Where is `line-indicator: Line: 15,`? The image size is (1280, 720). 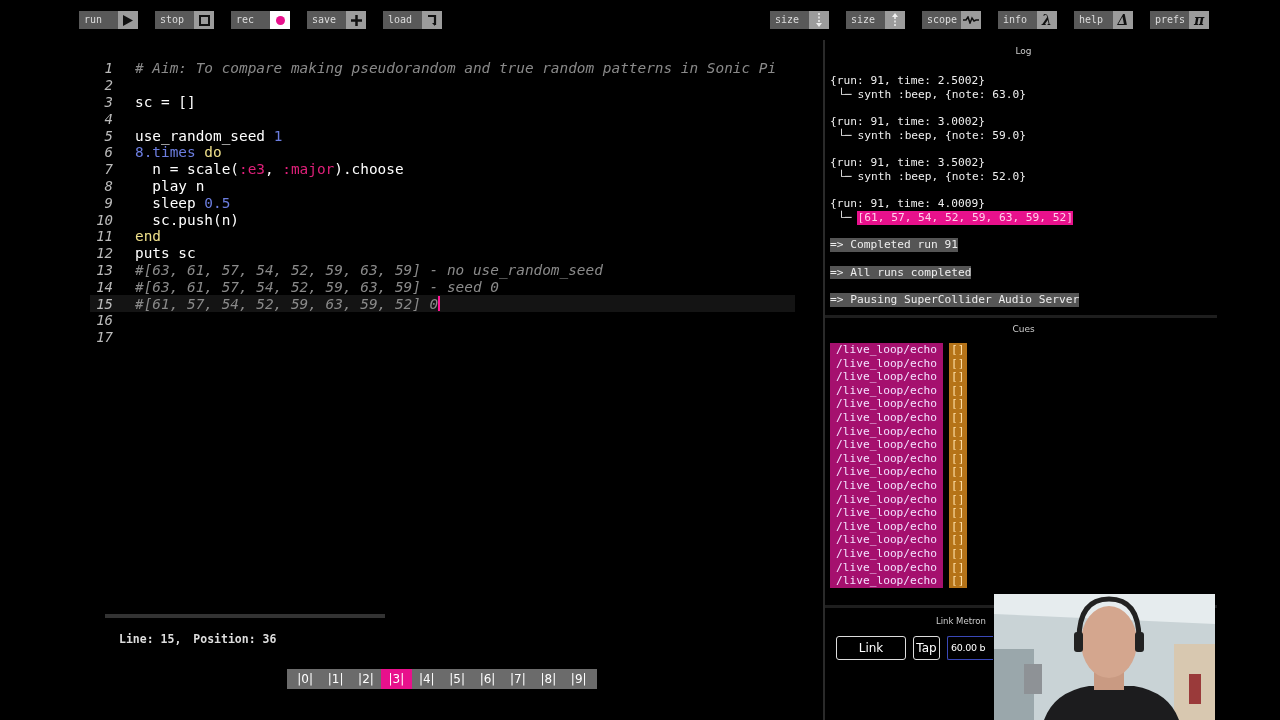
line-indicator: Line: 15, is located at coordinates (150, 640).